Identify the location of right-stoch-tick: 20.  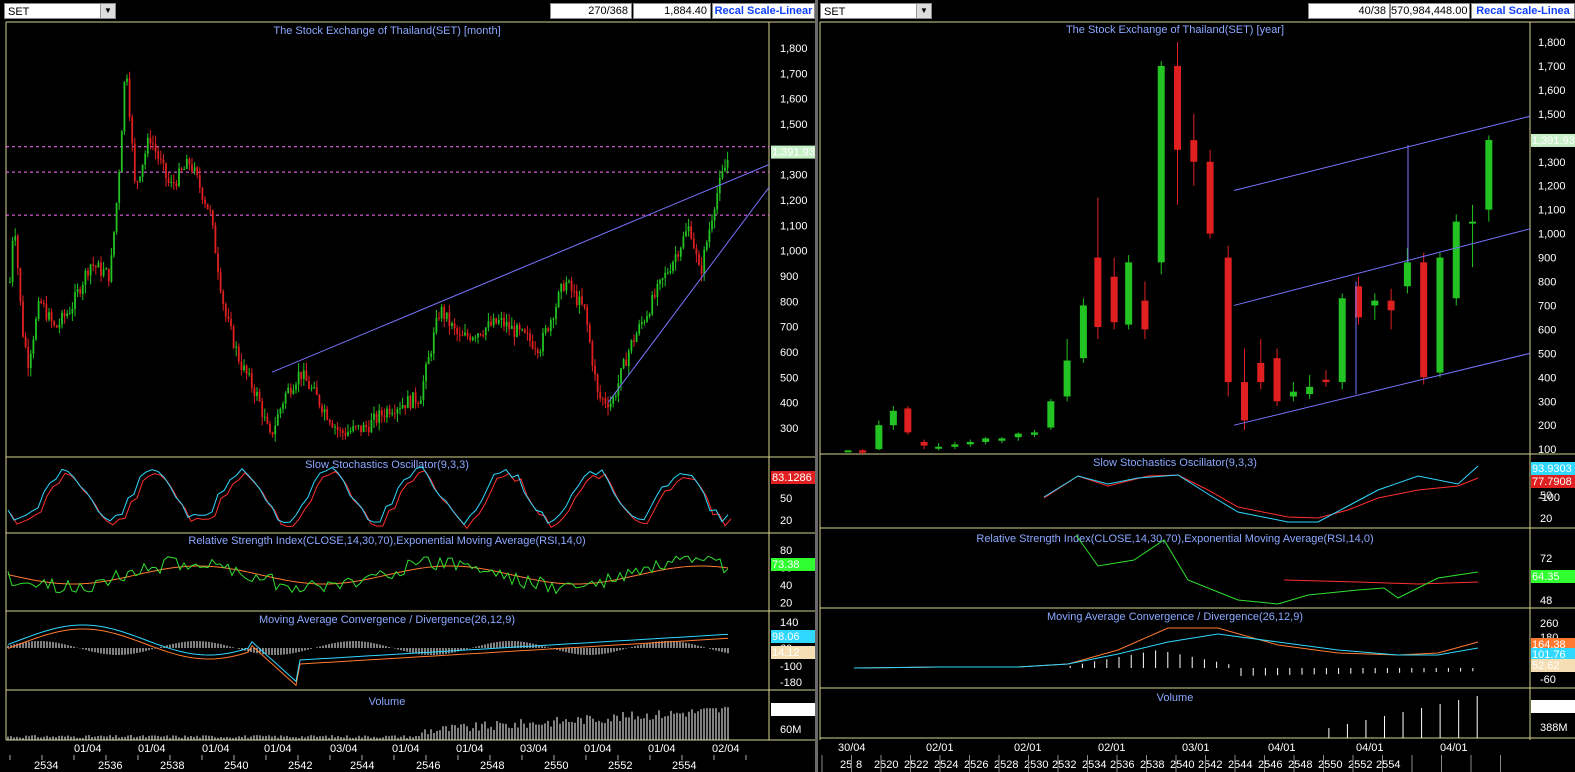
(1546, 519).